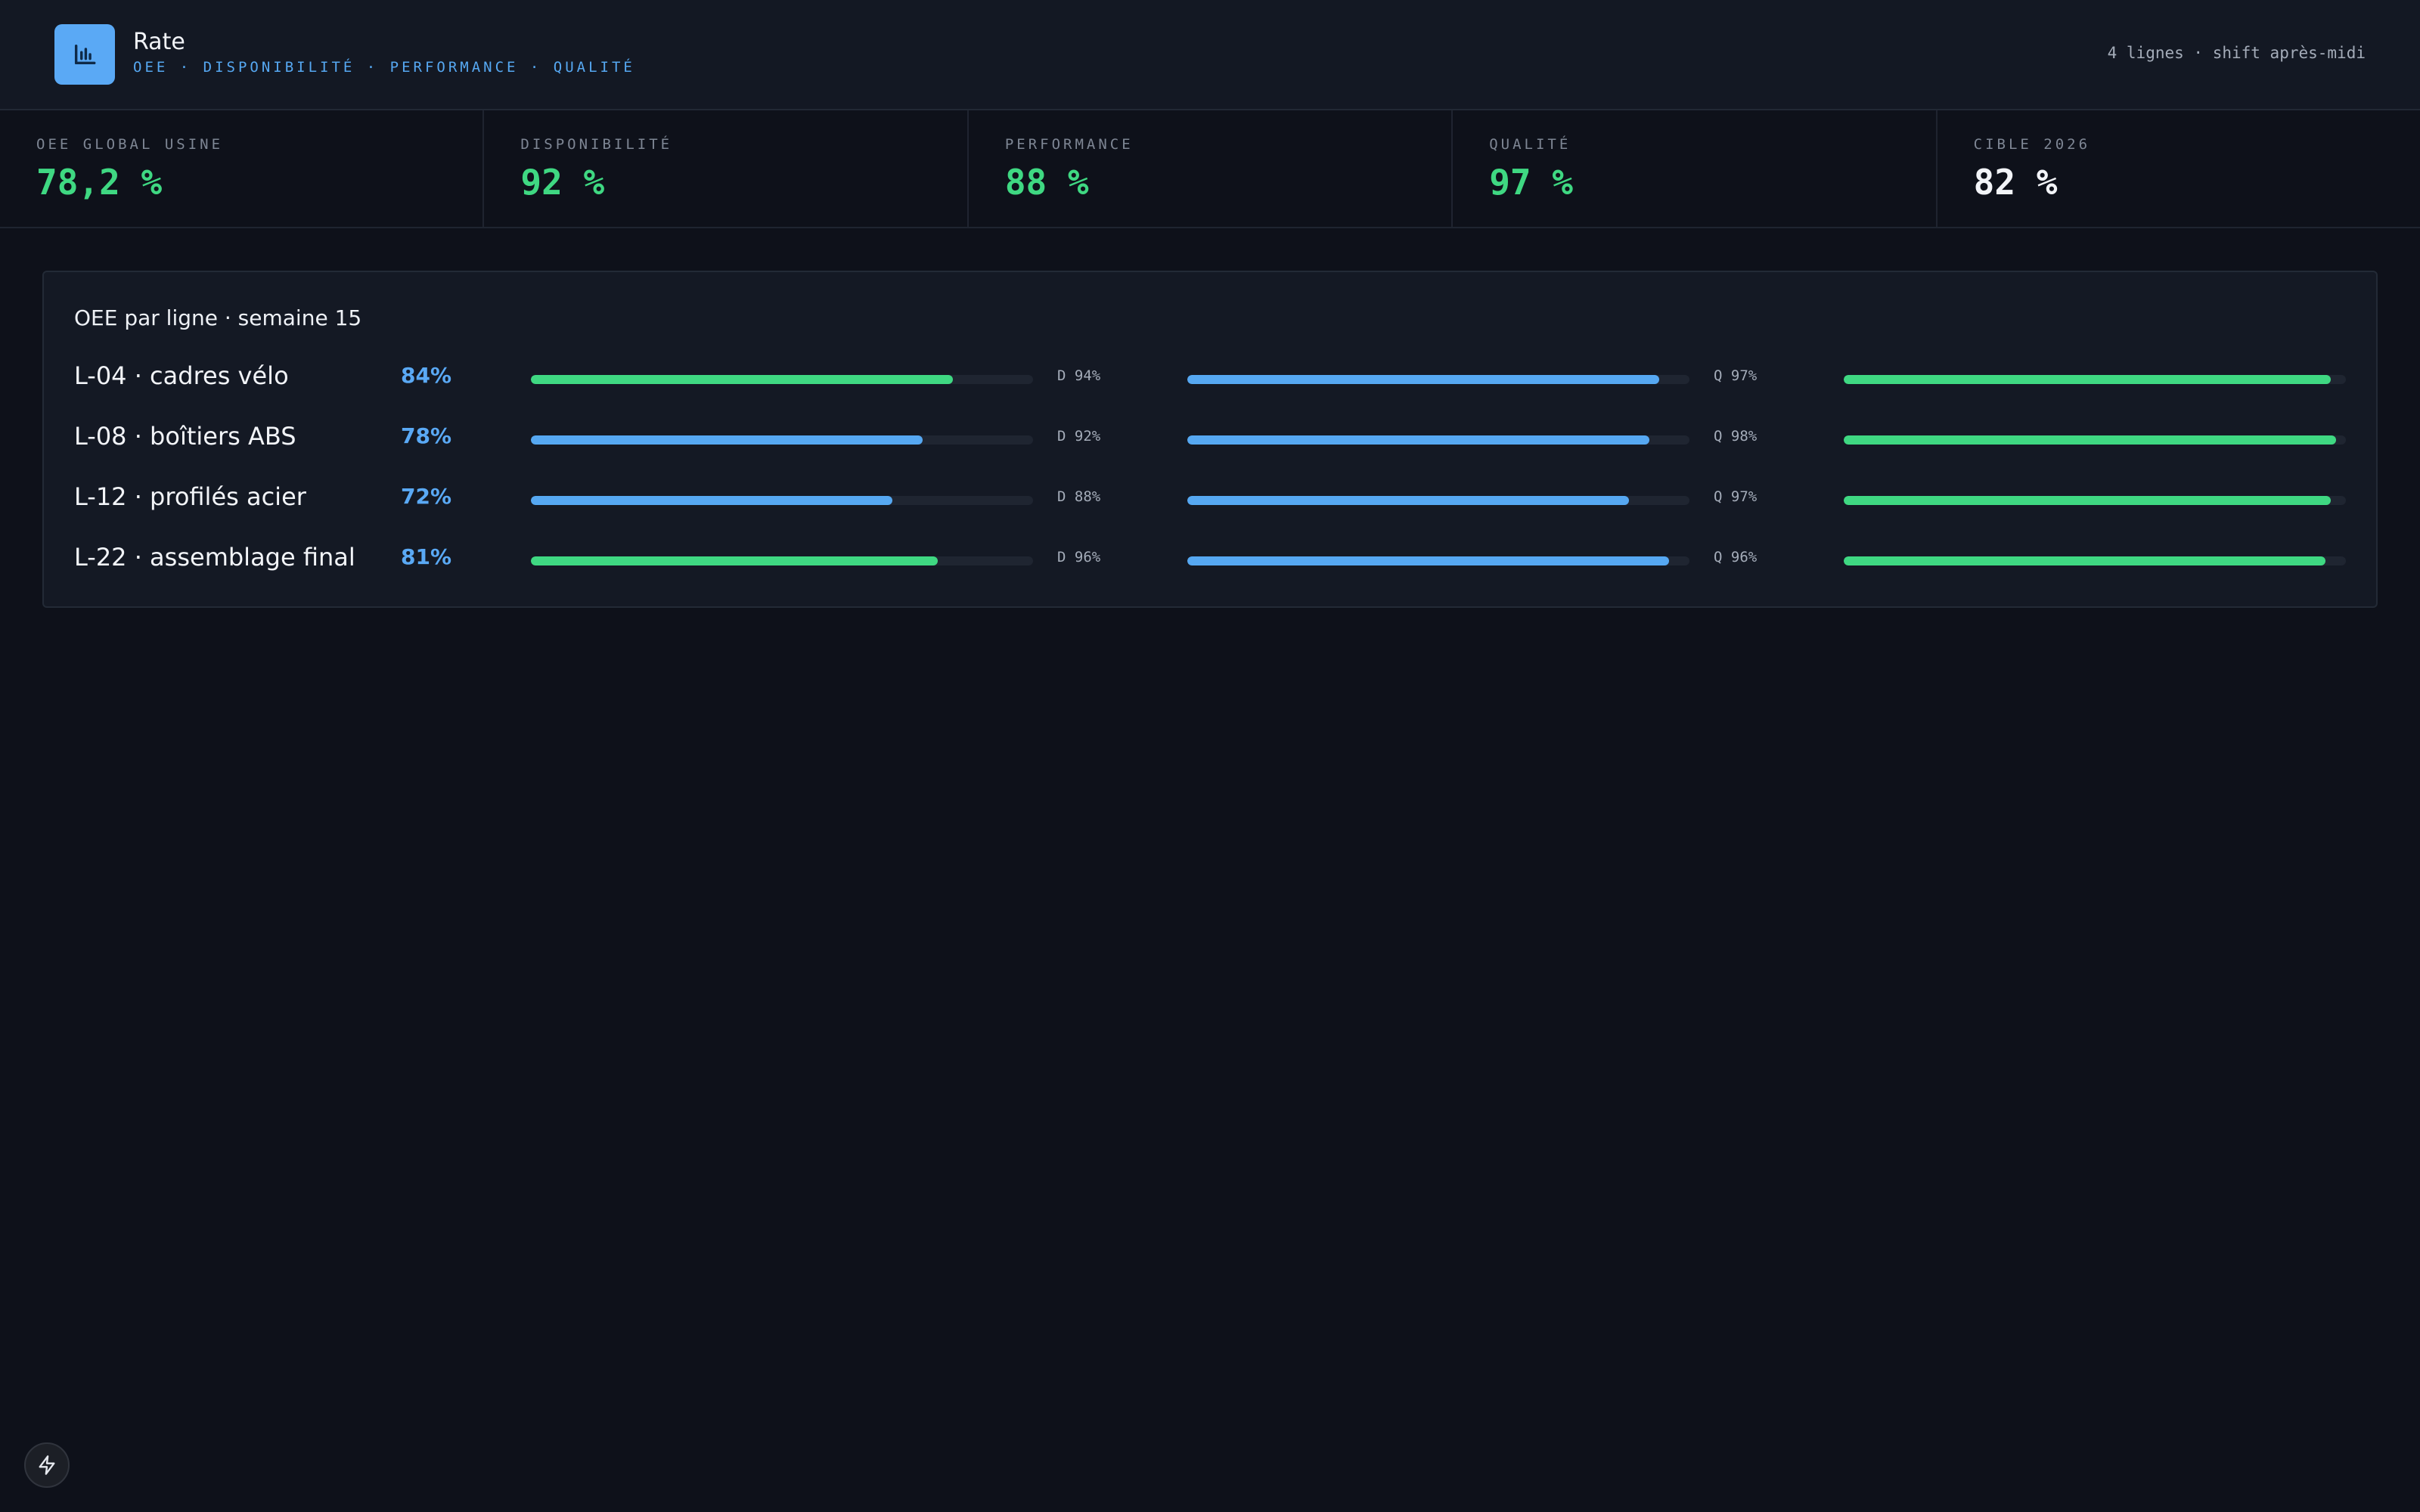 The image size is (2420, 1512). What do you see at coordinates (1531, 182) in the screenshot?
I see `kpi-value: 97 %` at bounding box center [1531, 182].